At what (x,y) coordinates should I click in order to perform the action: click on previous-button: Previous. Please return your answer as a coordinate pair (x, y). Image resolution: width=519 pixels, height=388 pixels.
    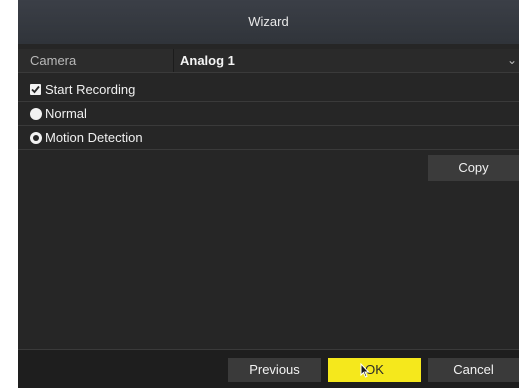
    Looking at the image, I should click on (274, 370).